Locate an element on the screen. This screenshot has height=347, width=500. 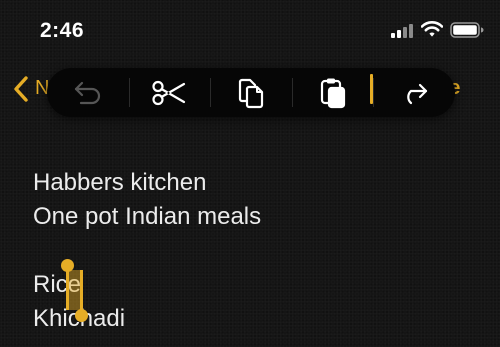
share-arrow-icon is located at coordinates (417, 93).